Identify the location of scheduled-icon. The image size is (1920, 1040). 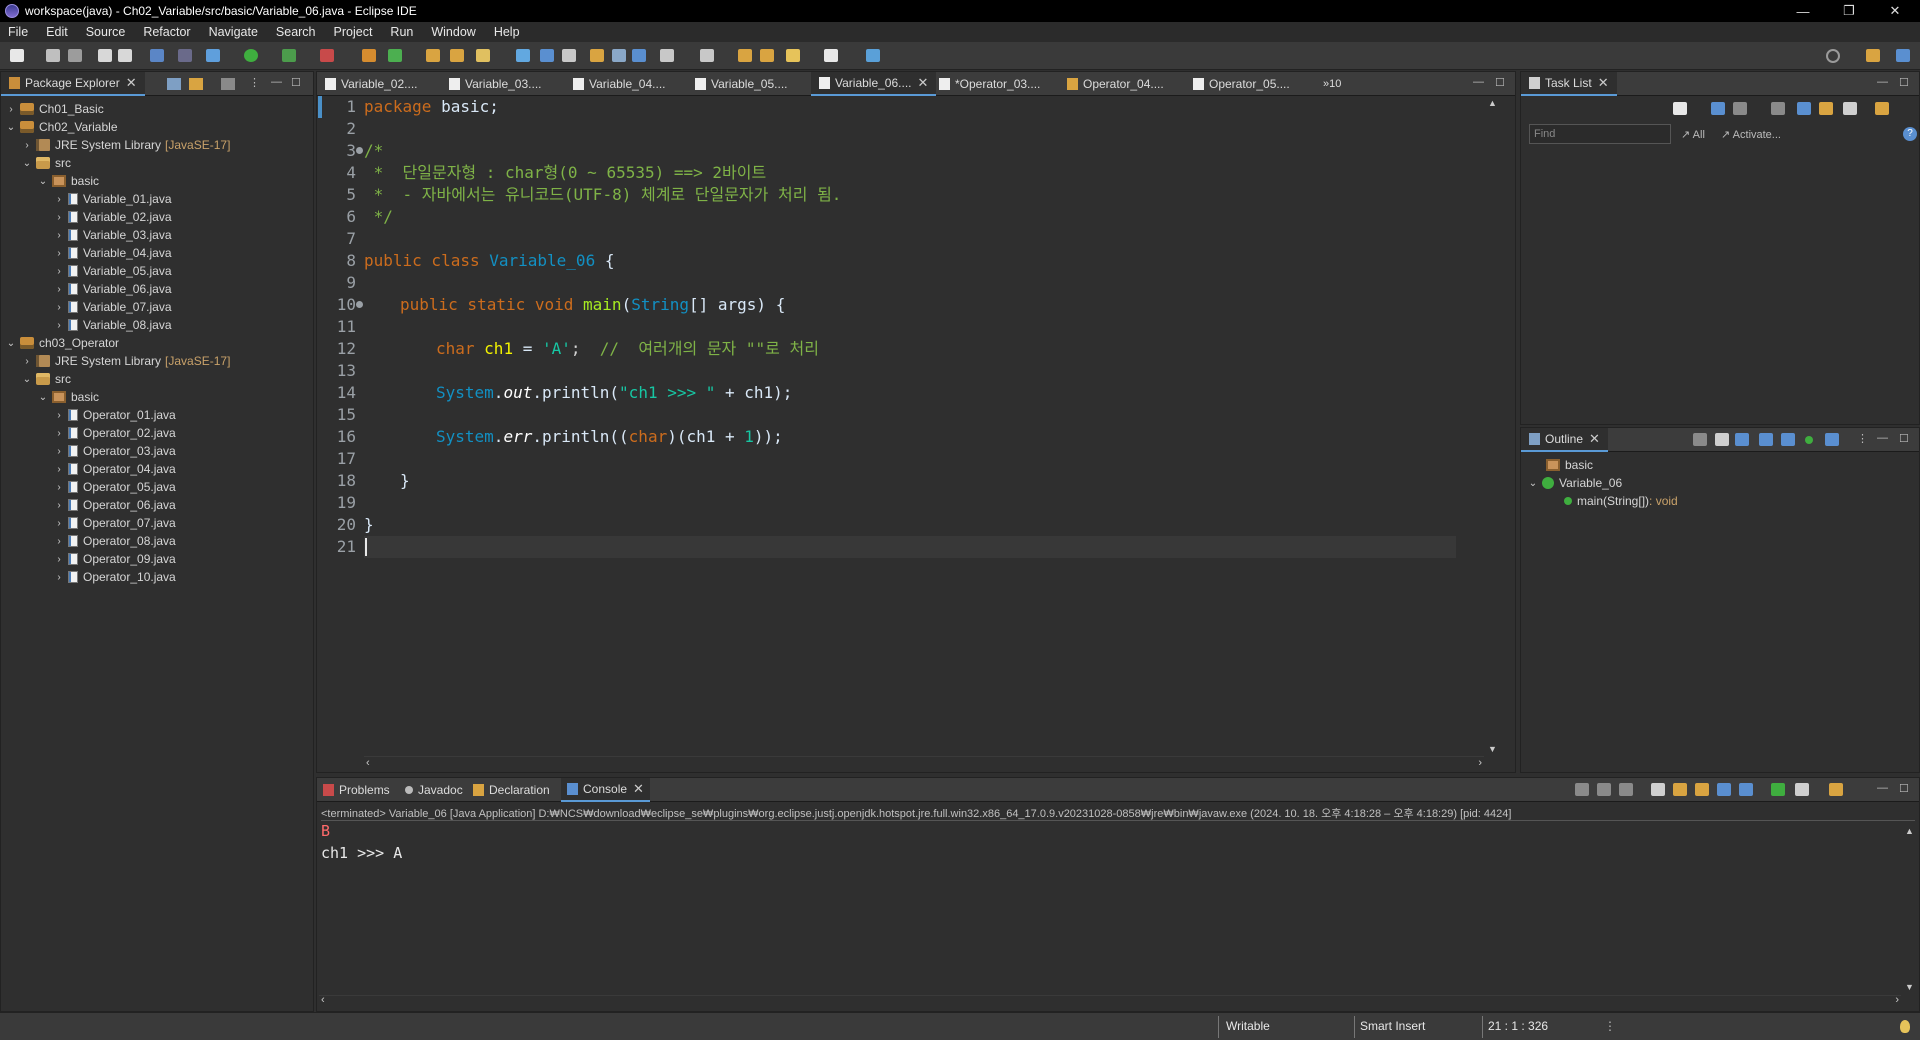
(1740, 108).